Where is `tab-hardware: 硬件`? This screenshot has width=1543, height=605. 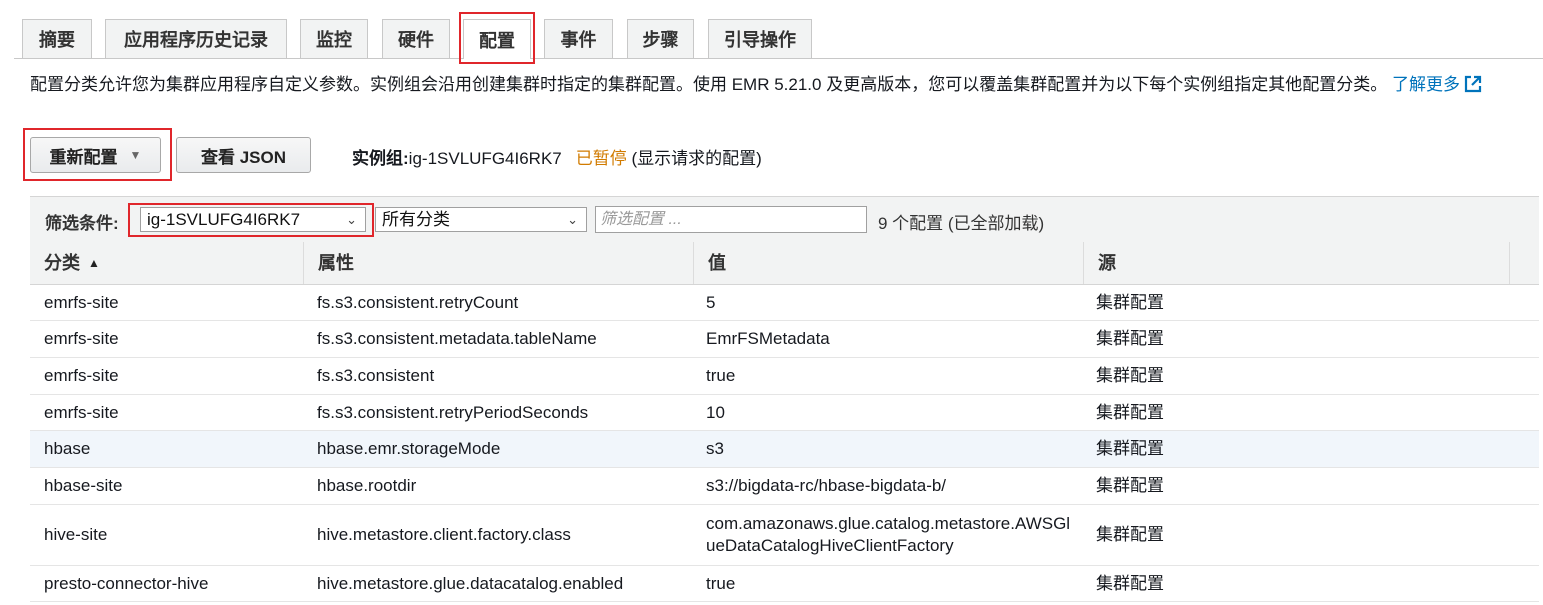 tab-hardware: 硬件 is located at coordinates (416, 38).